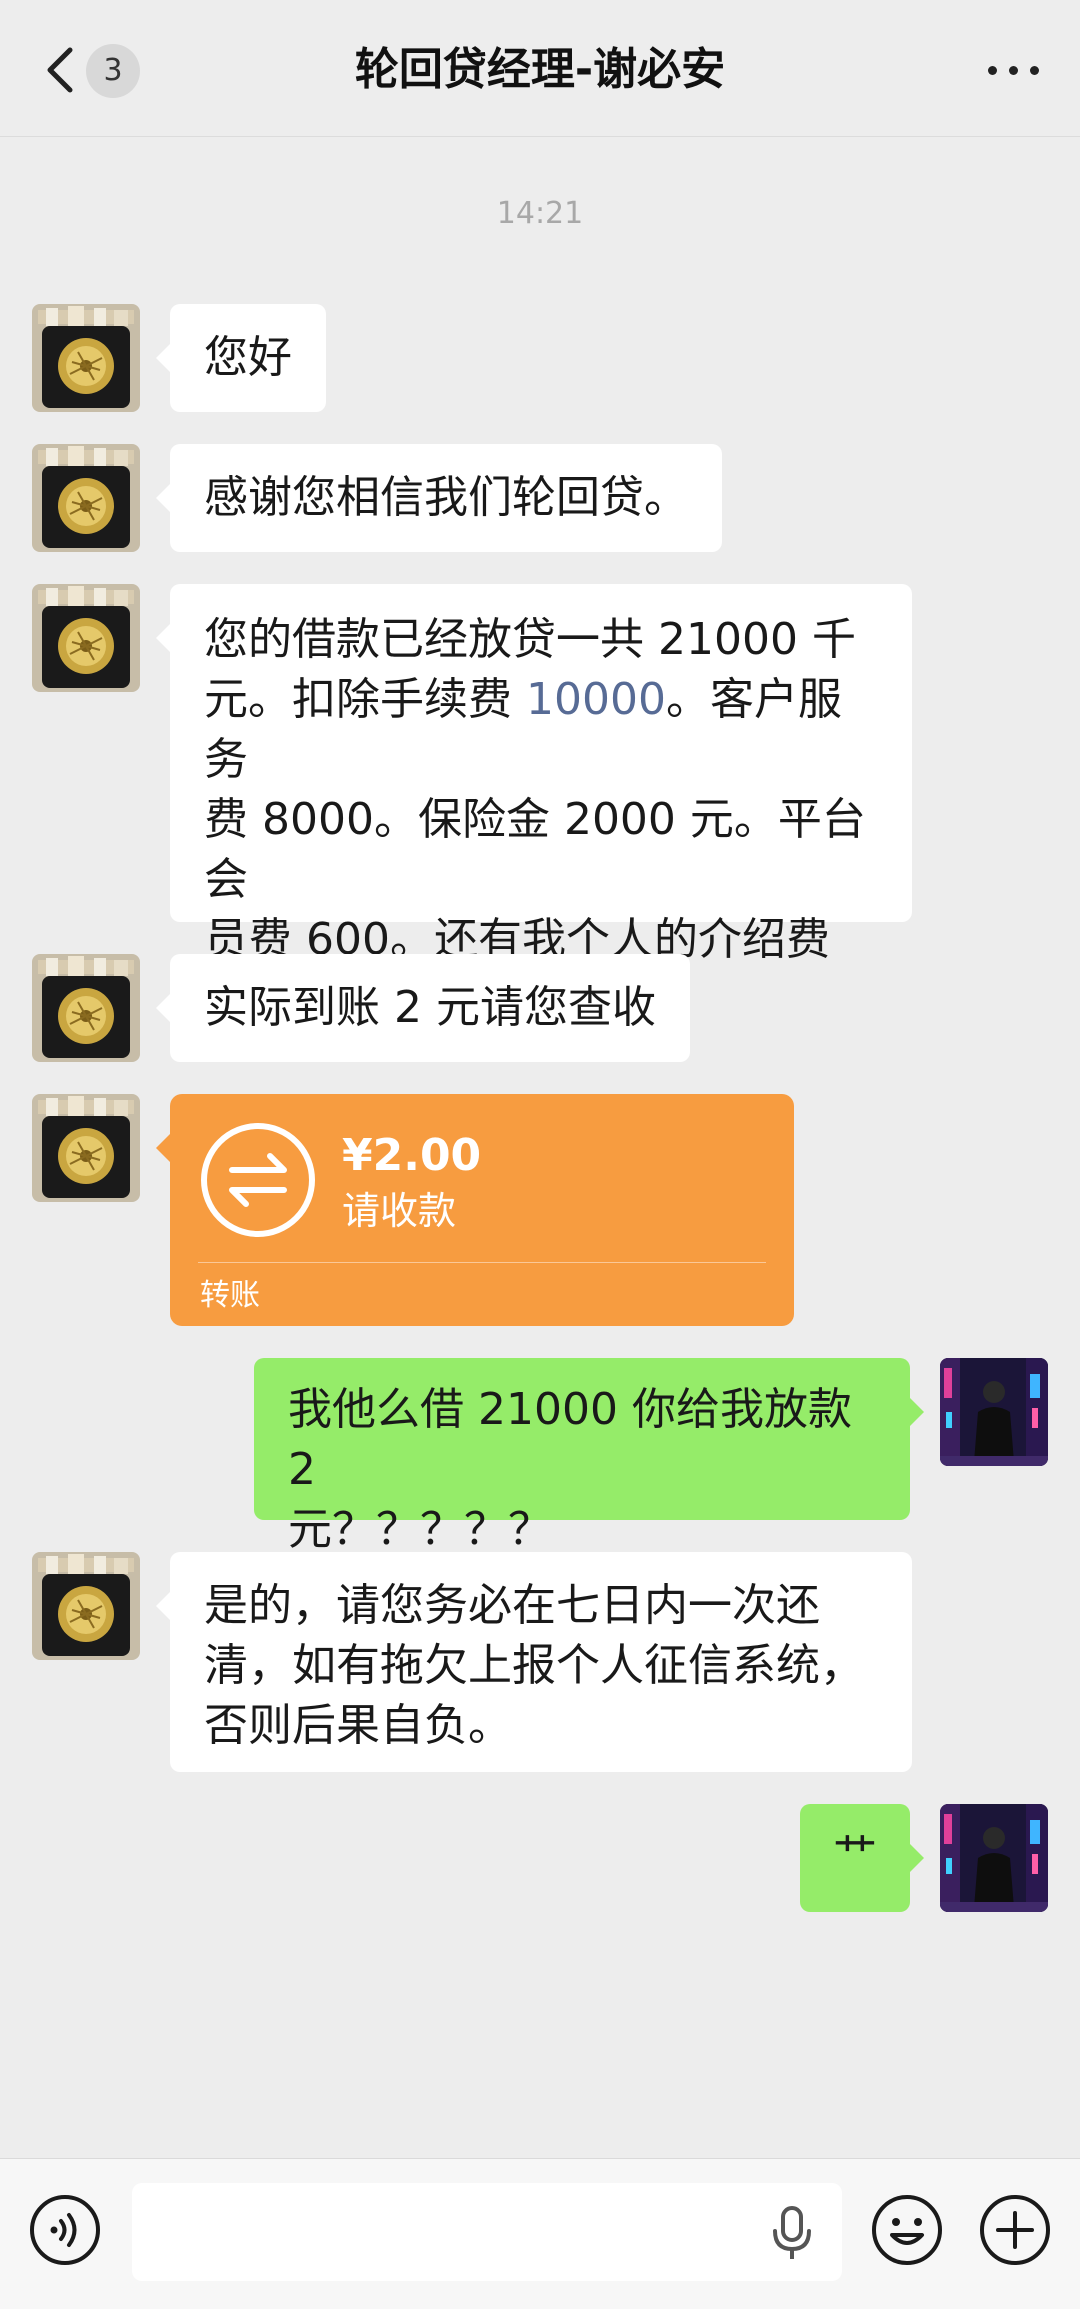 This screenshot has height=2309, width=1080. Describe the element at coordinates (399, 1211) in the screenshot. I see `transfer-status: 请收款` at that location.